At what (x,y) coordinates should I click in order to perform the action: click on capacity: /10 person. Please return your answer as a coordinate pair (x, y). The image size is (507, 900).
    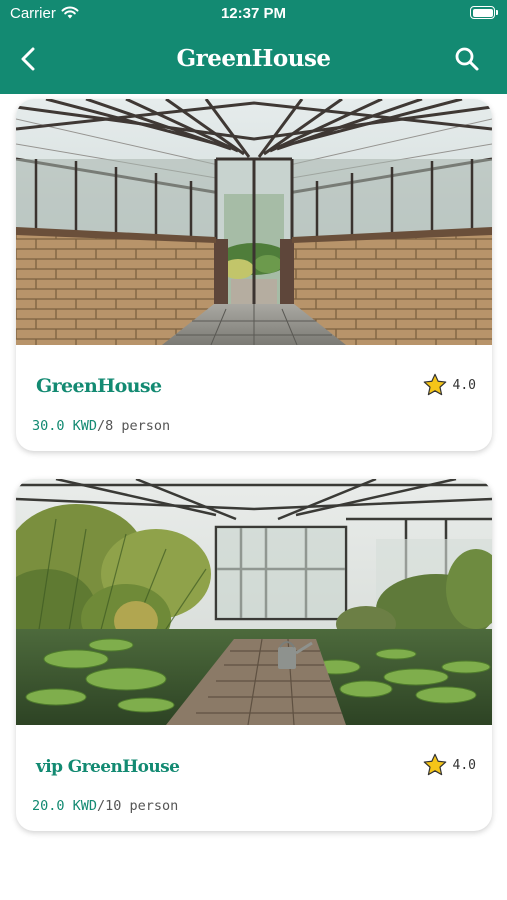
    Looking at the image, I should click on (138, 806).